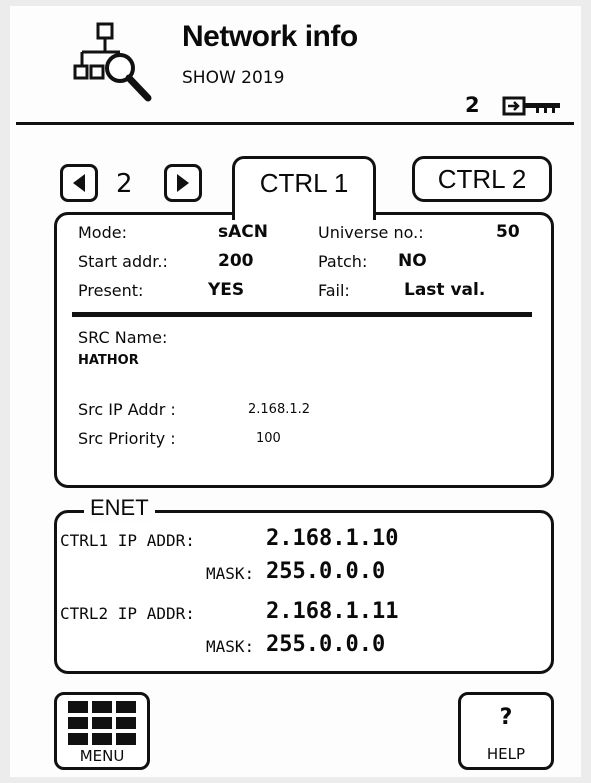 This screenshot has height=783, width=591. I want to click on src-ip-value: 2.168.1.2, so click(279, 409).